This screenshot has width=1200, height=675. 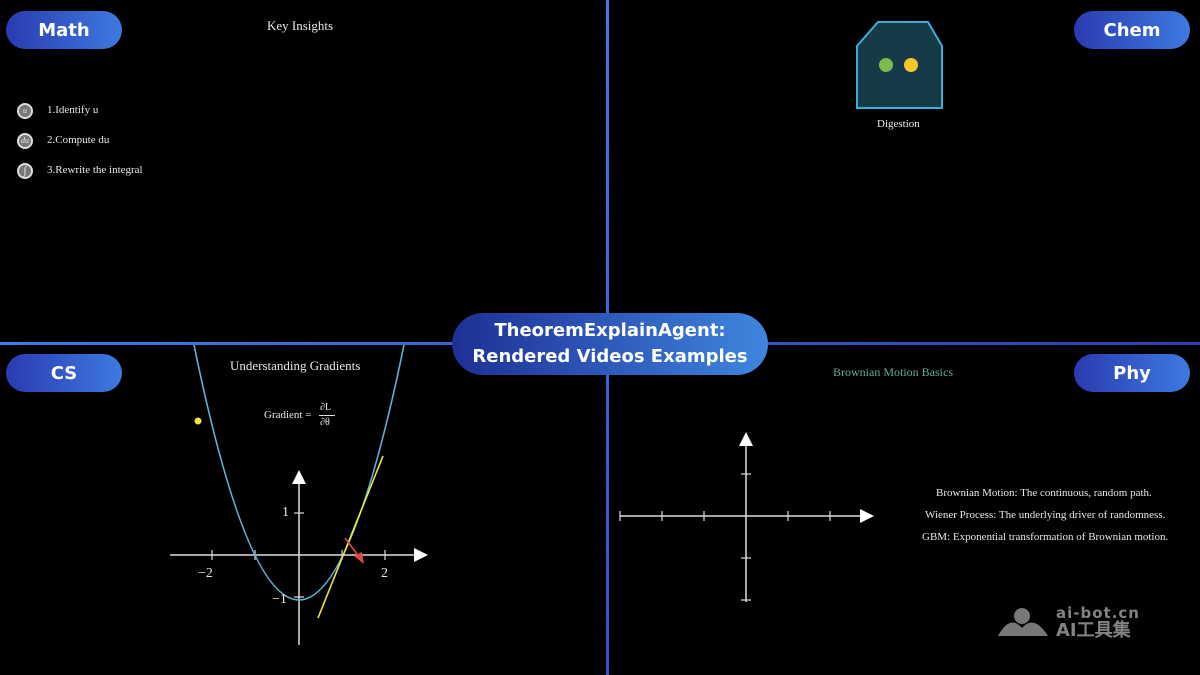 What do you see at coordinates (1093, 630) in the screenshot?
I see `watermark-name: AI工具集` at bounding box center [1093, 630].